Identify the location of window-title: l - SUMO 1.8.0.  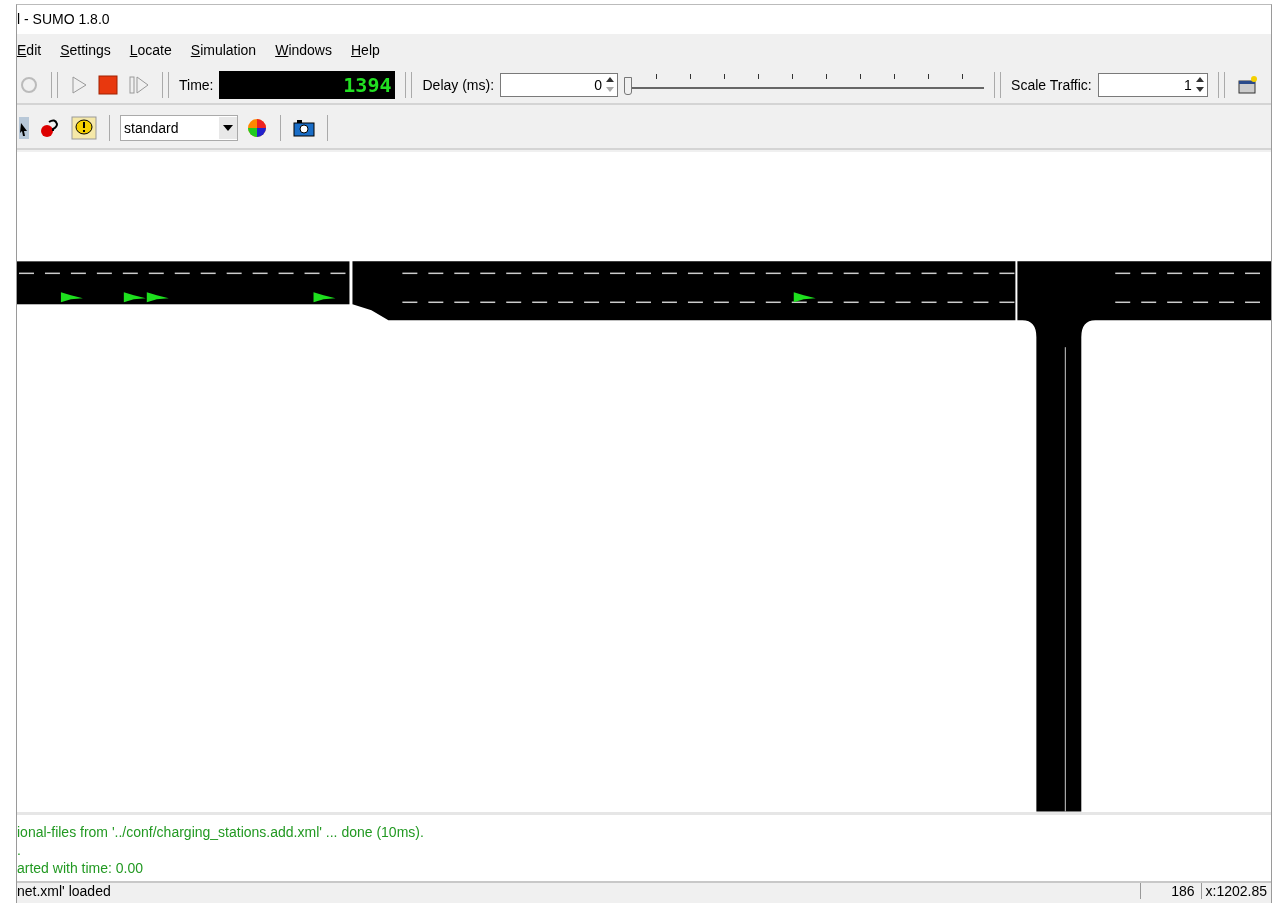
(63, 19).